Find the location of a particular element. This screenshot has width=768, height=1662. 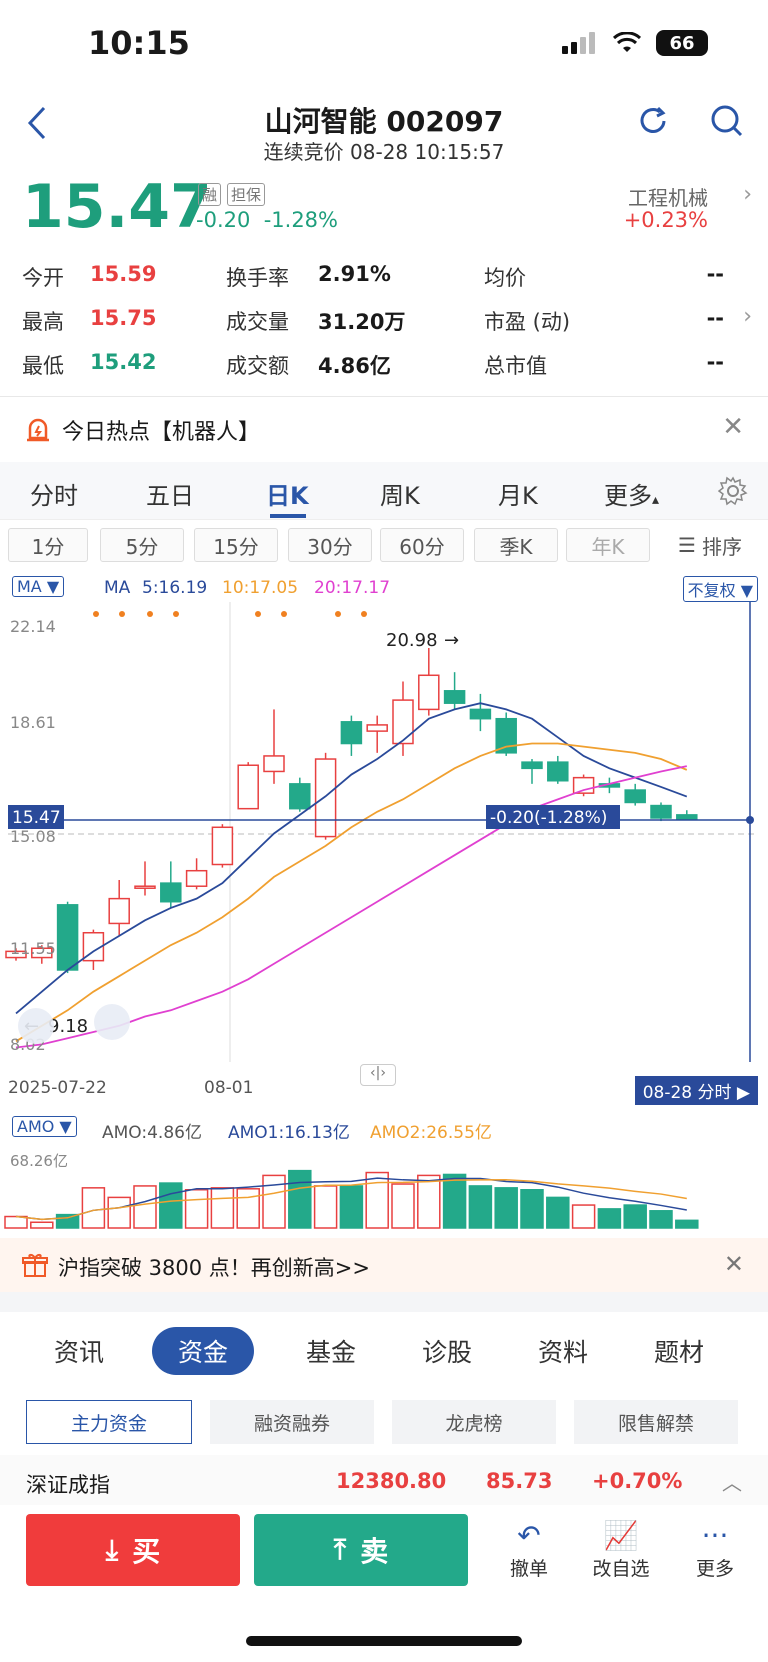

ma10-value: 10:17.05 is located at coordinates (260, 588).